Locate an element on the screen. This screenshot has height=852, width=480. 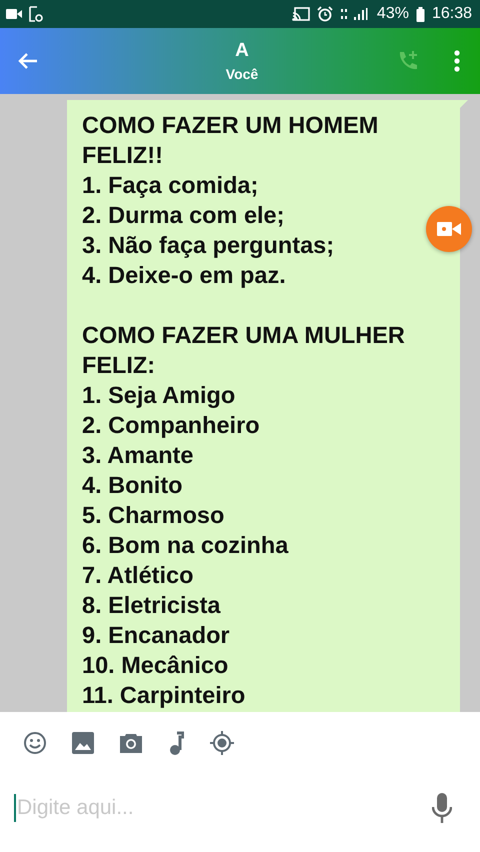
location-icon is located at coordinates (222, 743).